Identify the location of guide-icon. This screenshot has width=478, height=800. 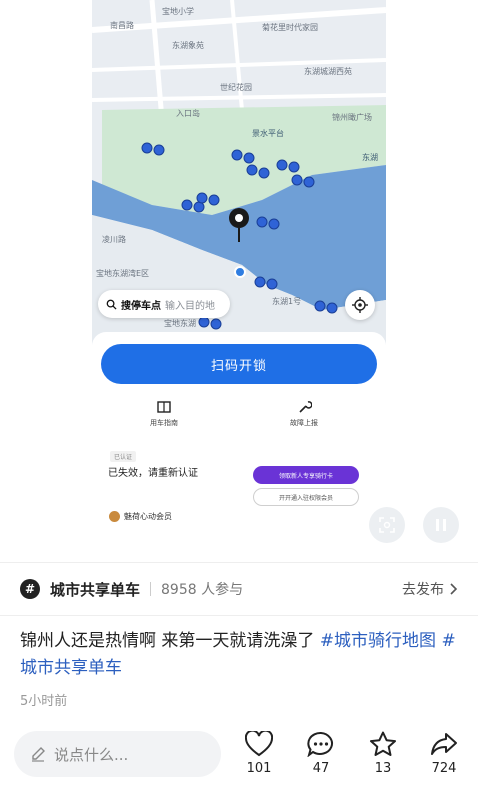
(164, 407).